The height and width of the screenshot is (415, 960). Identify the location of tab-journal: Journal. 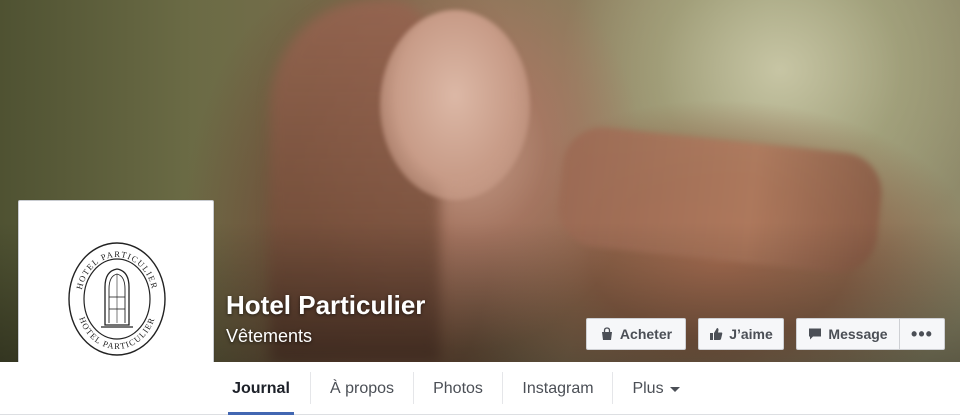
(261, 388).